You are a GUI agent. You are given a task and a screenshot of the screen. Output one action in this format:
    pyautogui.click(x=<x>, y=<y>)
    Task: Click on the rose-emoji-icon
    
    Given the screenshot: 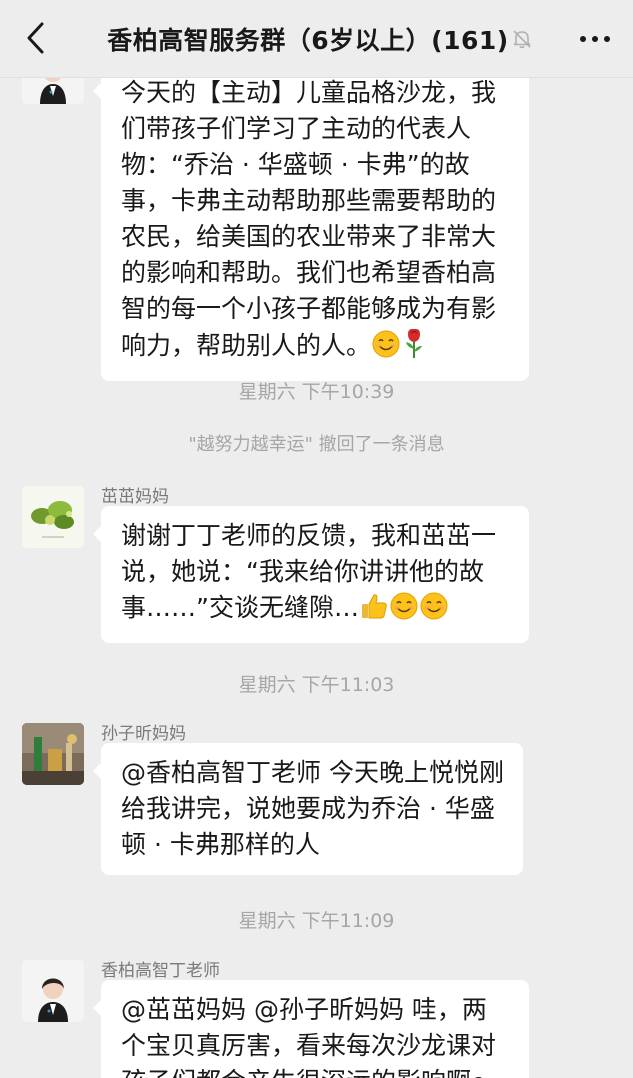 What is the action you would take?
    pyautogui.click(x=414, y=348)
    